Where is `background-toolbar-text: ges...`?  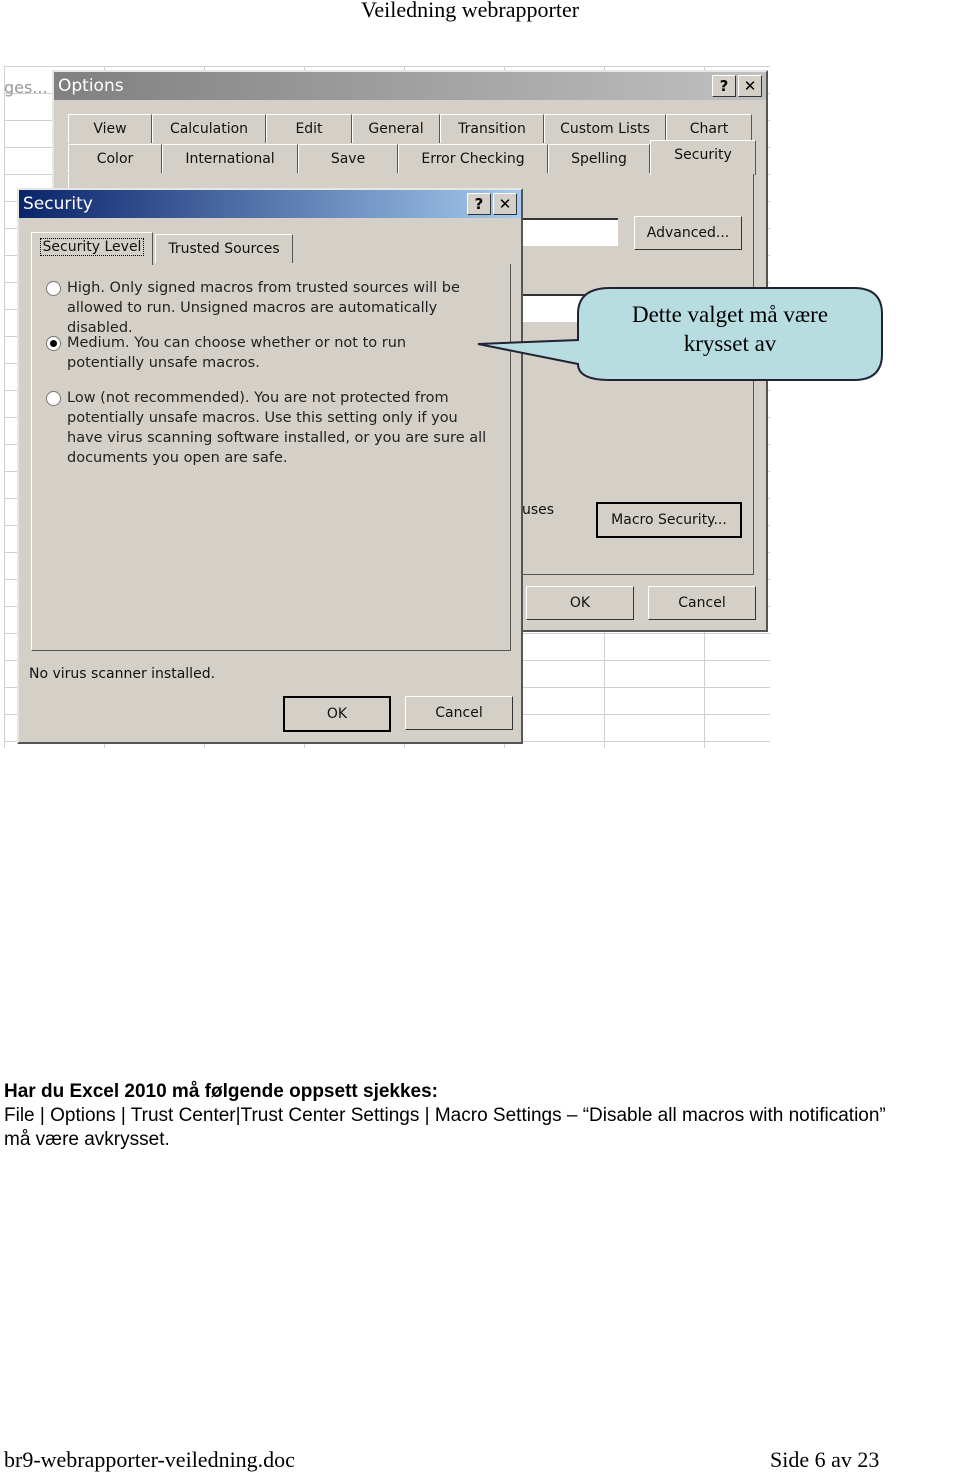 background-toolbar-text: ges... is located at coordinates (26, 87).